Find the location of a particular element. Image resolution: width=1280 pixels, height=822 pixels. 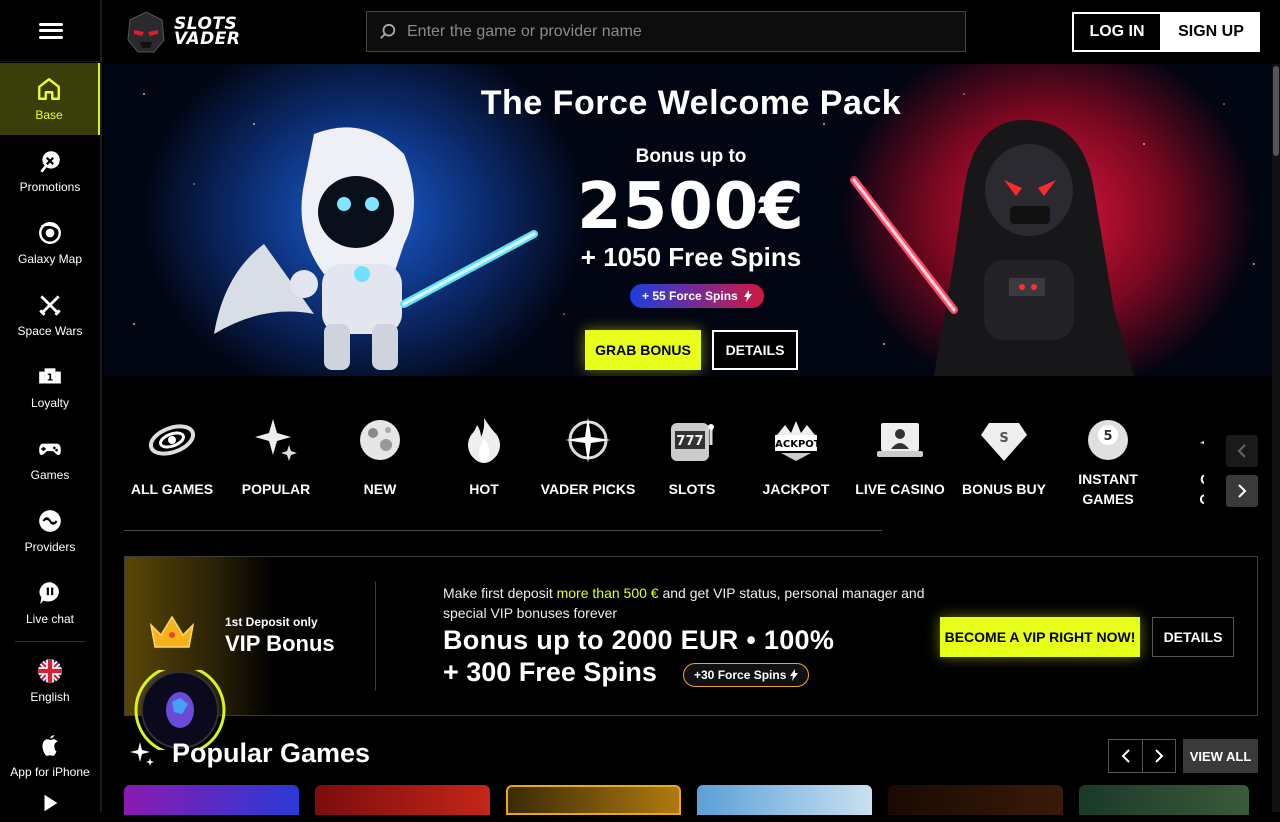

jackpot-icon: JACKPOT is located at coordinates (796, 441).